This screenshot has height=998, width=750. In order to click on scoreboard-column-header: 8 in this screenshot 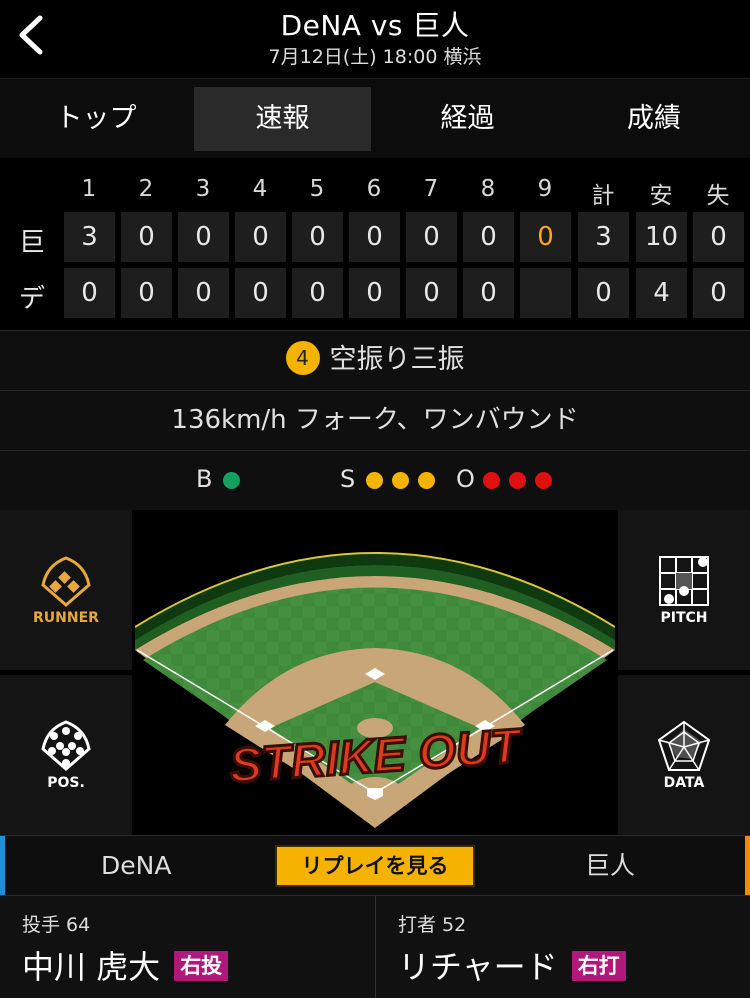, I will do `click(488, 189)`.